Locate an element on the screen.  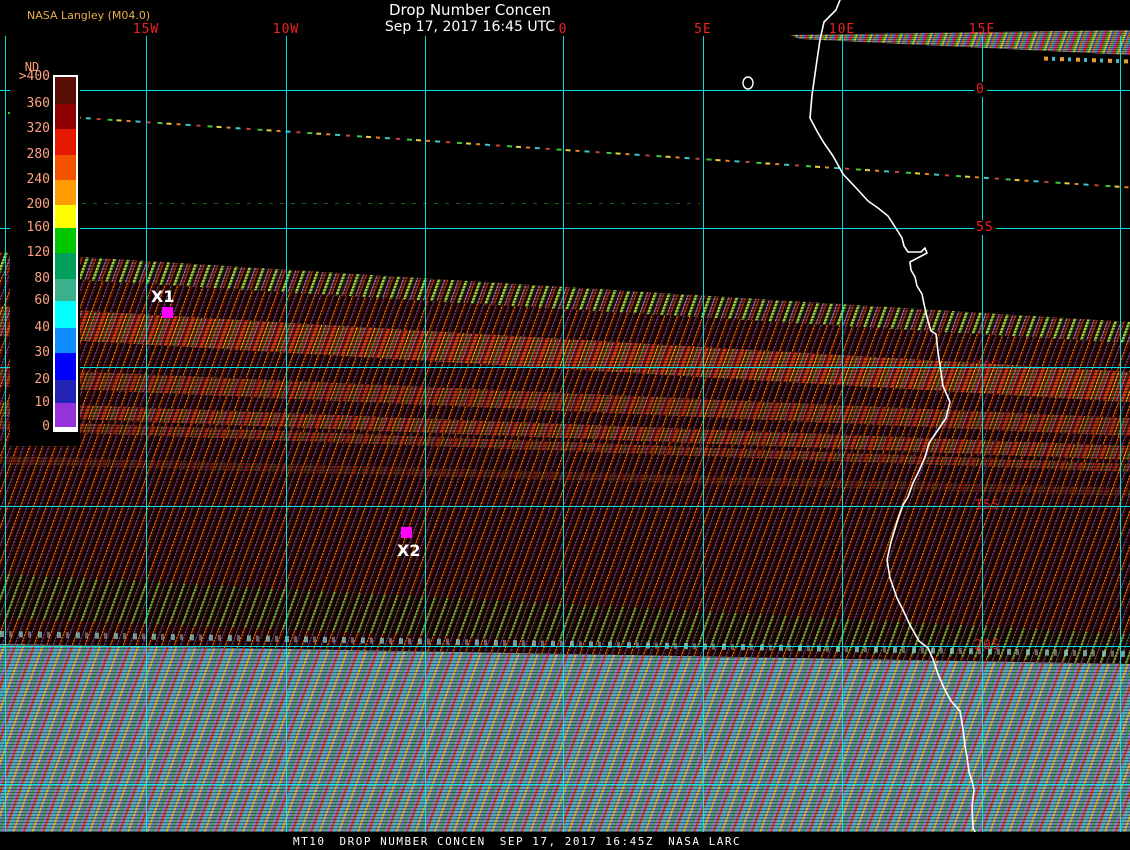
source-version-label: NASA Langley (M04.0) is located at coordinates (89, 15).